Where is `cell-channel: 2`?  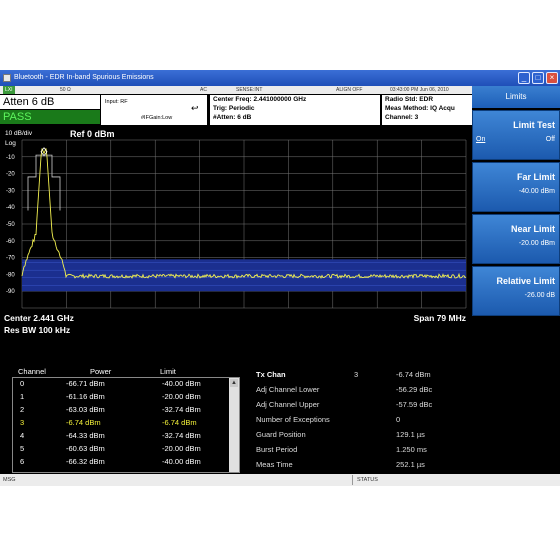
cell-channel: 2 is located at coordinates (22, 409).